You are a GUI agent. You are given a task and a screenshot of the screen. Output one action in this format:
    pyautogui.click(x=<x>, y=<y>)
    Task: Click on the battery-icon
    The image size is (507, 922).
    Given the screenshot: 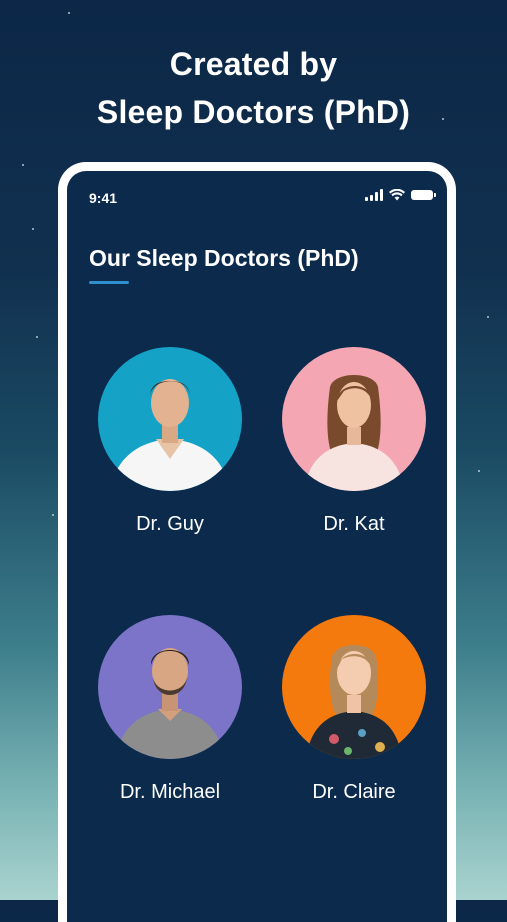 What is the action you would take?
    pyautogui.click(x=423, y=195)
    